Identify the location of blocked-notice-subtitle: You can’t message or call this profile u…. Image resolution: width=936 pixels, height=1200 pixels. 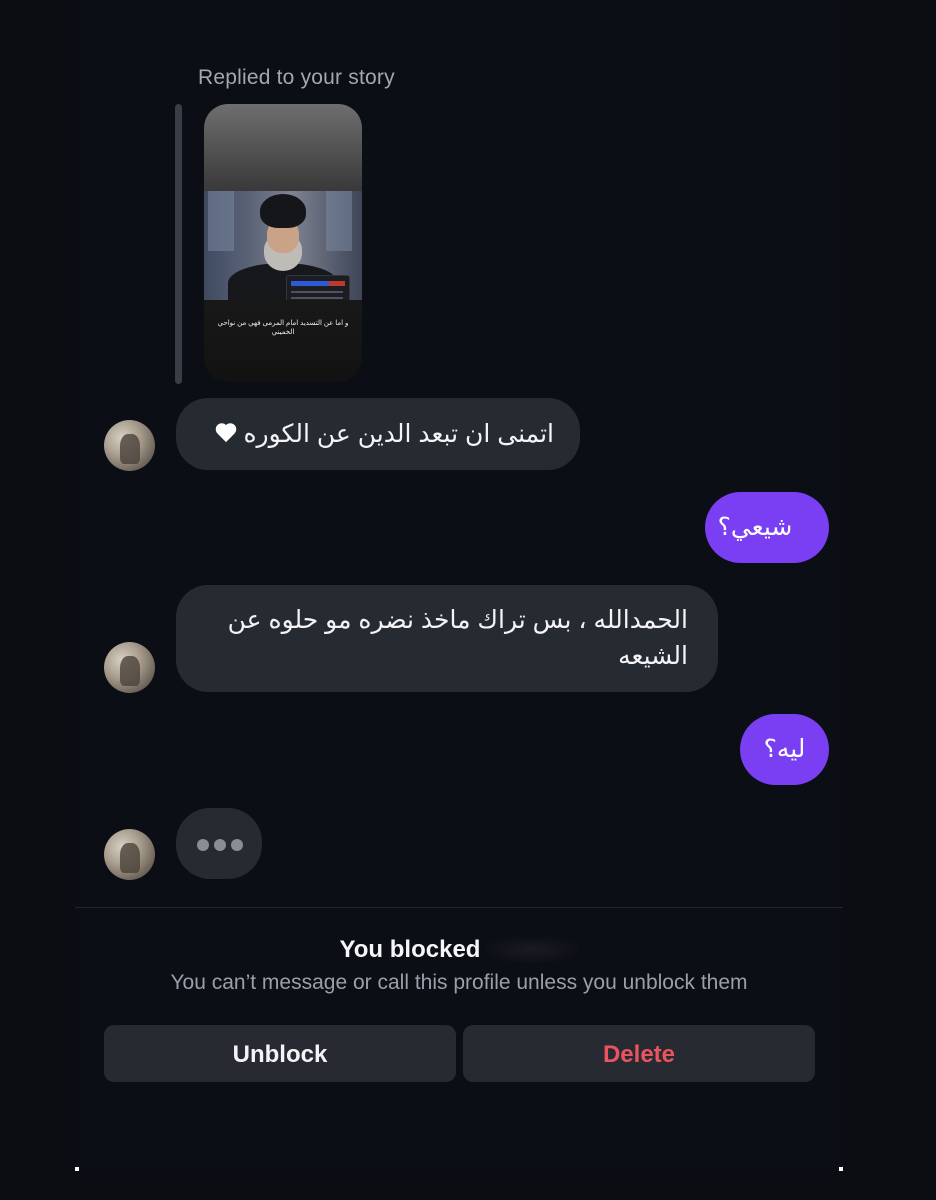
(459, 982).